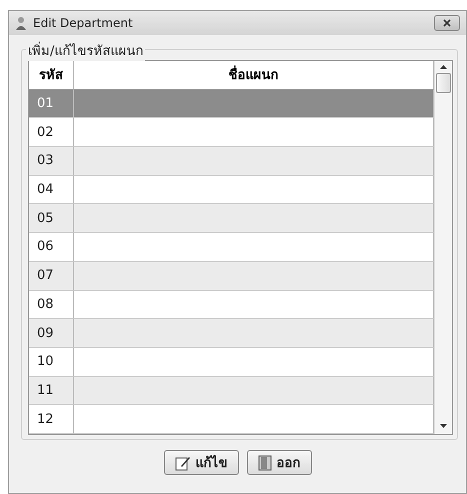 The height and width of the screenshot is (494, 467). What do you see at coordinates (279, 462) in the screenshot?
I see `exit-button: ออก` at bounding box center [279, 462].